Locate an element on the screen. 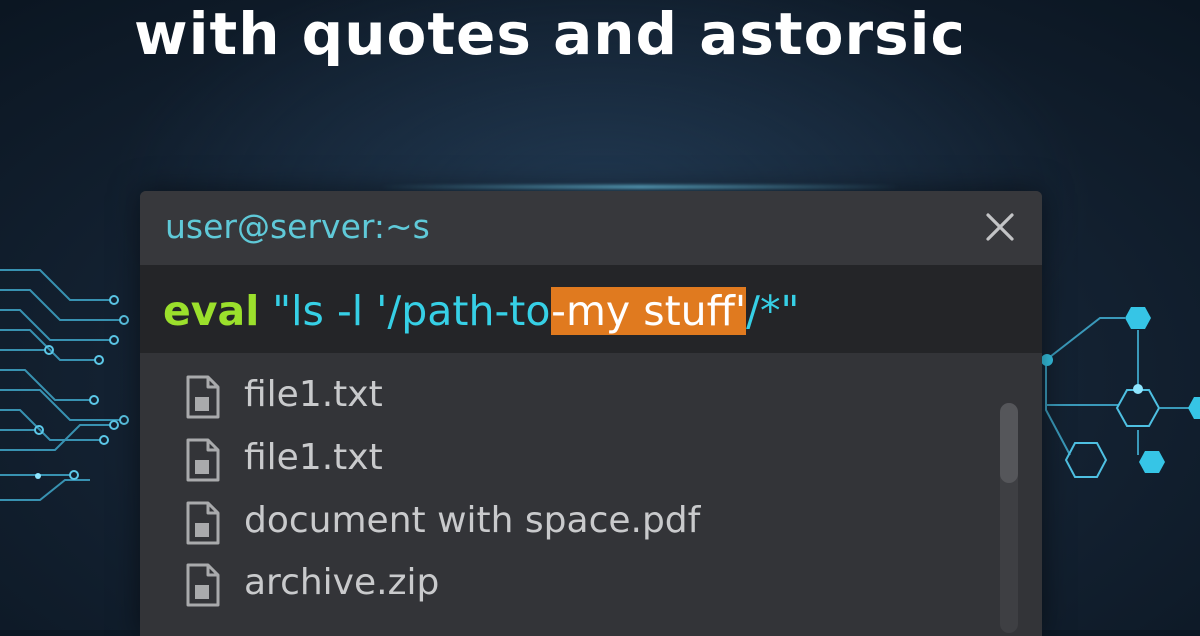 The width and height of the screenshot is (1200, 636). command-text-before: "ls -l '/path-to is located at coordinates (405, 311).